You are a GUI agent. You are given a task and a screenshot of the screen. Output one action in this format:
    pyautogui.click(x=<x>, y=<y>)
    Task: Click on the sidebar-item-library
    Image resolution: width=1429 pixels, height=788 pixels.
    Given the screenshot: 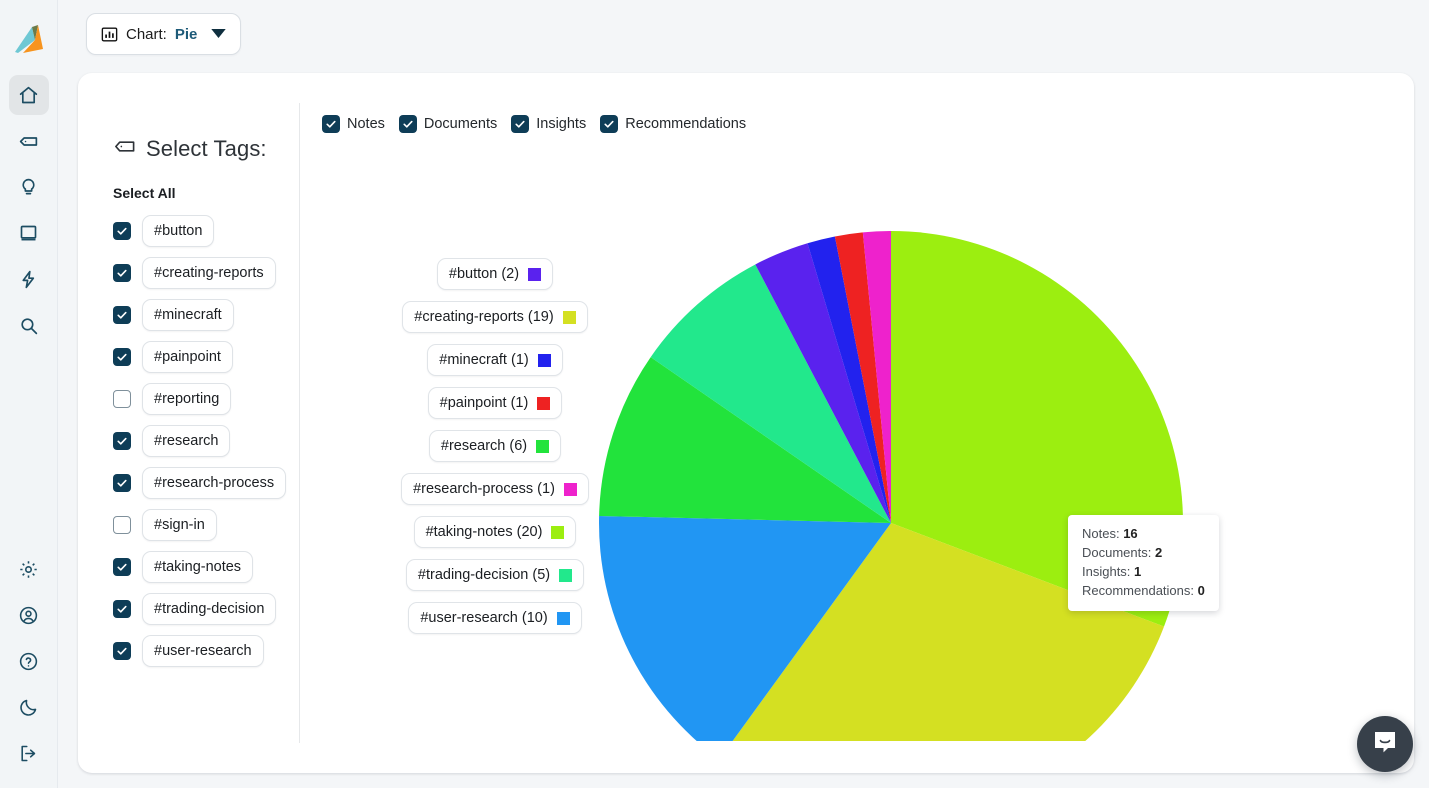 What is the action you would take?
    pyautogui.click(x=29, y=233)
    